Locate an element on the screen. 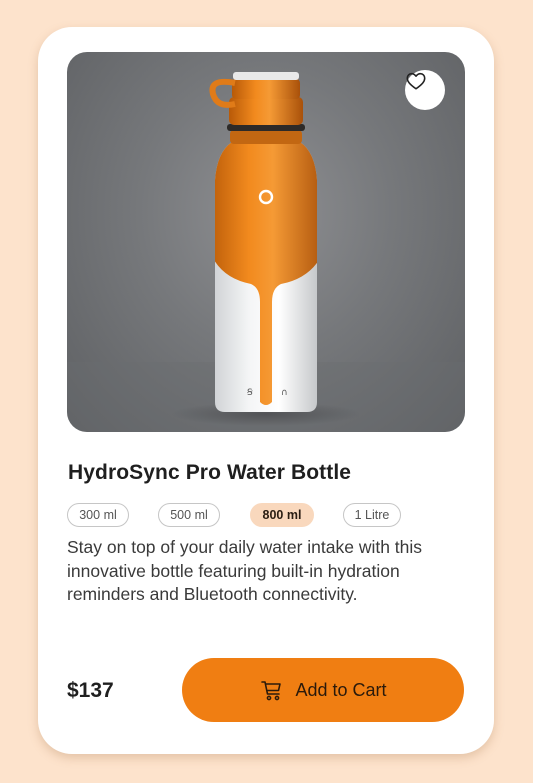 The height and width of the screenshot is (783, 533). heart-icon is located at coordinates (416, 81).